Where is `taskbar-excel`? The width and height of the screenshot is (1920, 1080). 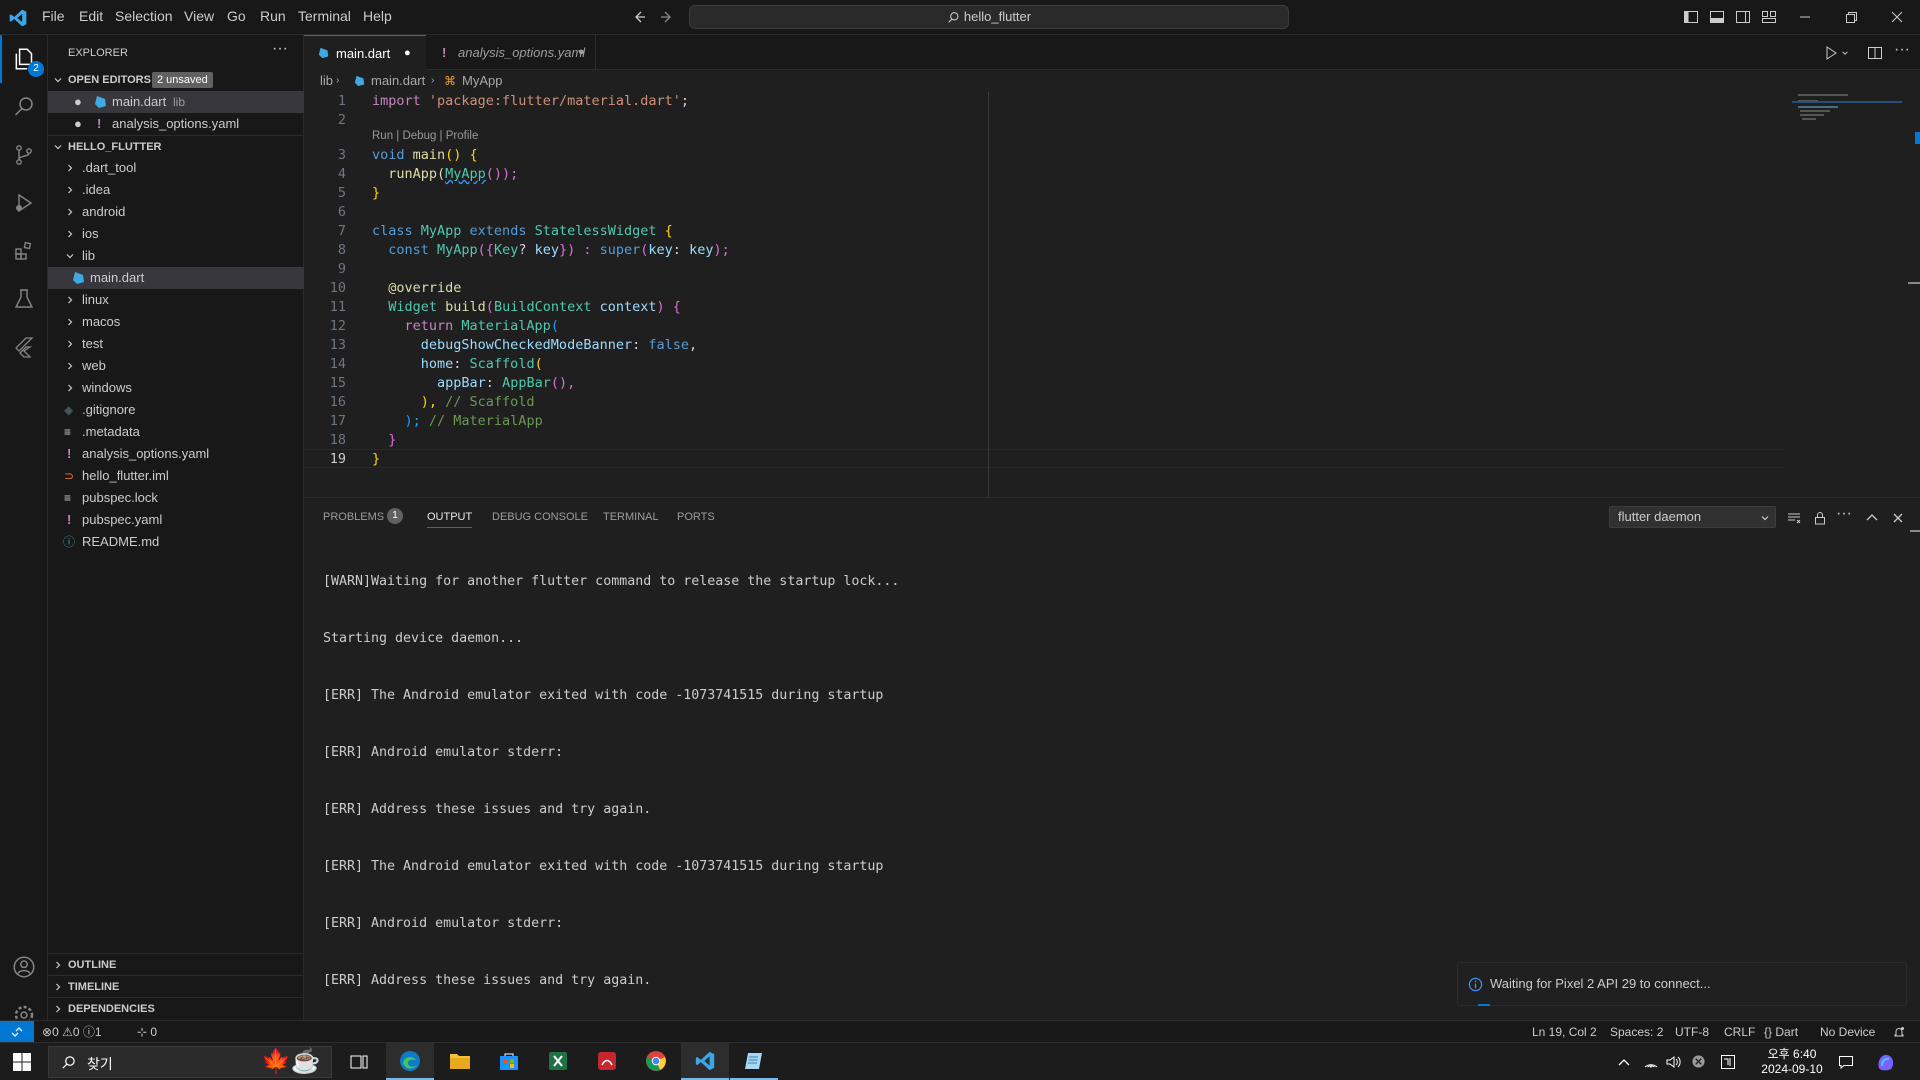 taskbar-excel is located at coordinates (558, 1061).